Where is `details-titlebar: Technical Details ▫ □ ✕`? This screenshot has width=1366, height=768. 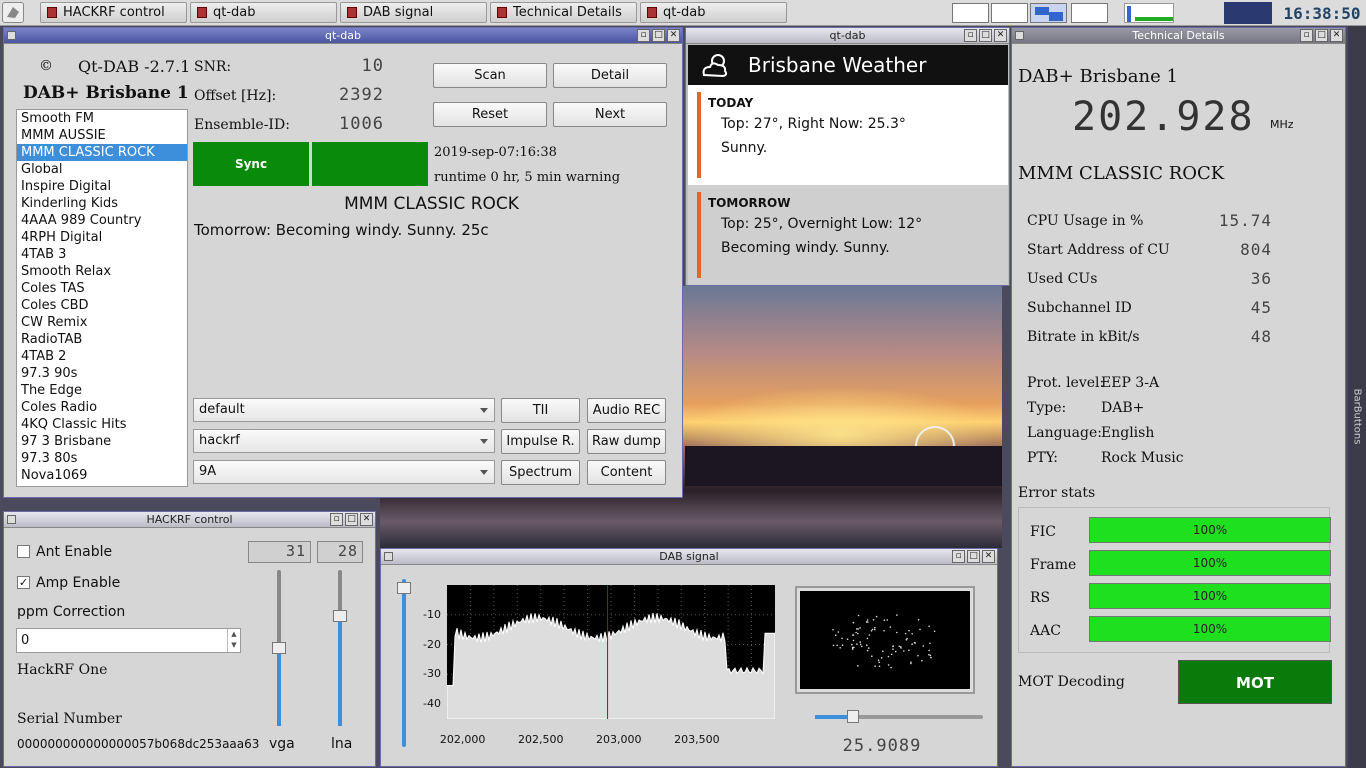 details-titlebar: Technical Details ▫ □ ✕ is located at coordinates (1178, 36).